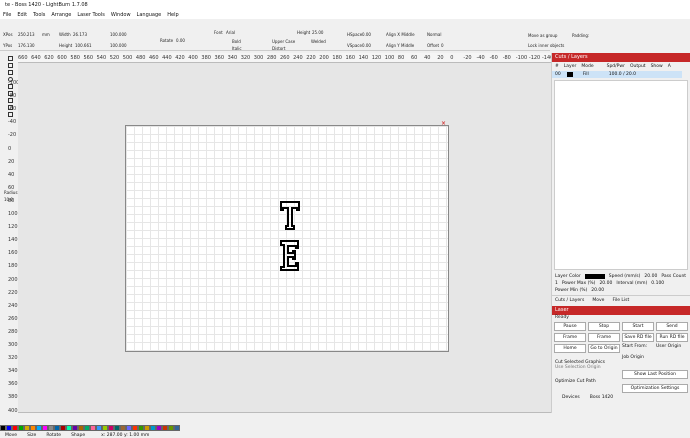 This screenshot has height=438, width=690. Describe the element at coordinates (557, 66) in the screenshot. I see `col-num: #` at that location.